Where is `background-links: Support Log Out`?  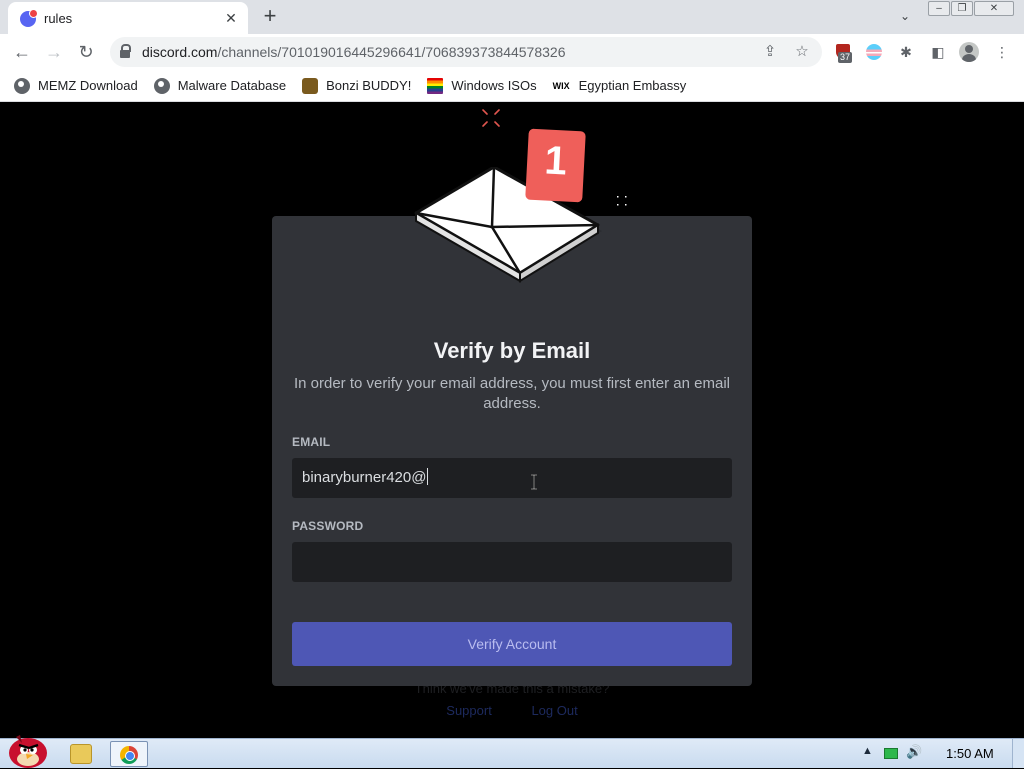
background-links: Support Log Out is located at coordinates (512, 710).